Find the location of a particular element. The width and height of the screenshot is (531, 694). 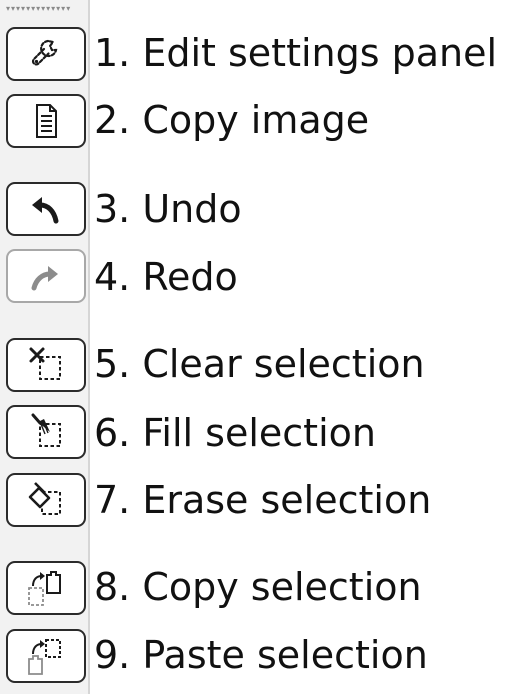

erase-selection-icon is located at coordinates (44, 498).